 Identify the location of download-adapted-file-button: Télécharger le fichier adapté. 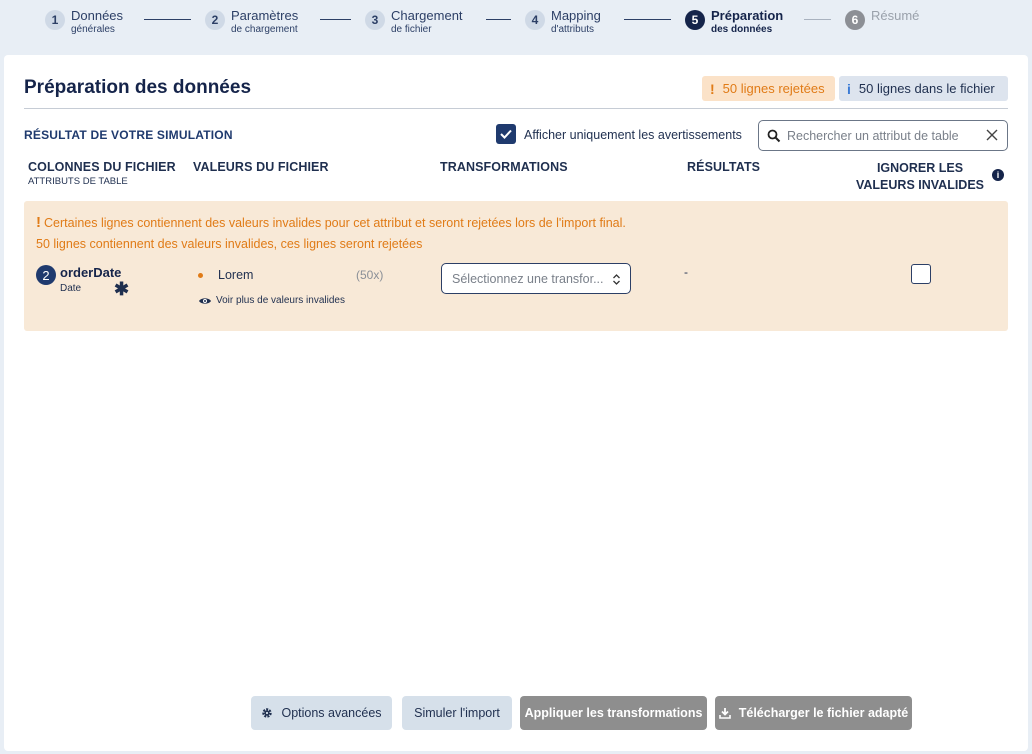
(813, 713).